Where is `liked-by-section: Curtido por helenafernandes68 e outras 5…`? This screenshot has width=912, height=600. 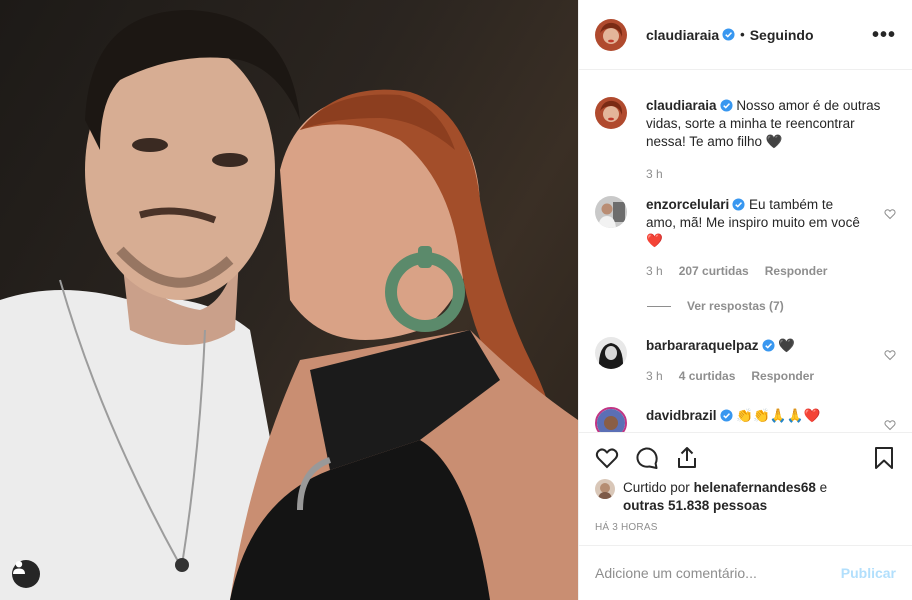 liked-by-section: Curtido por helenafernandes68 e outras 5… is located at coordinates (745, 497).